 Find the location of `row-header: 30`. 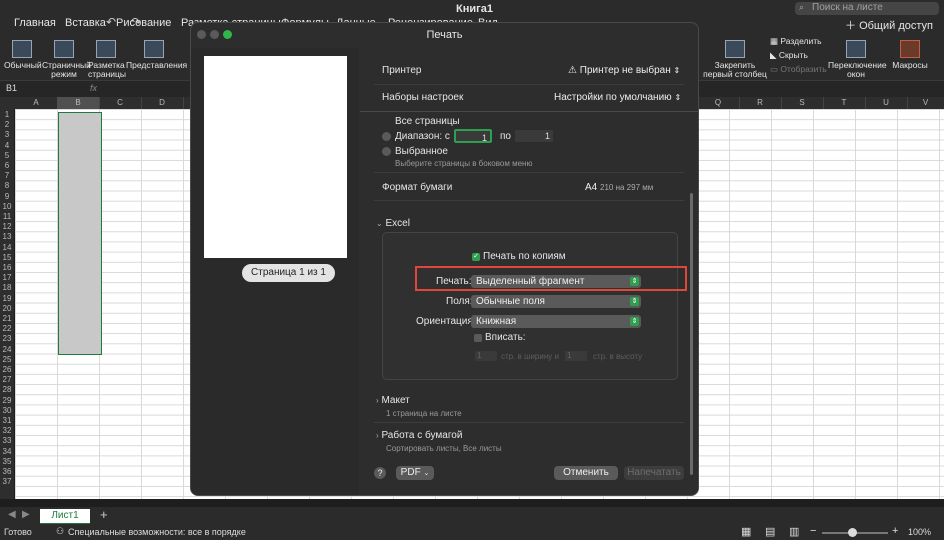

row-header: 30 is located at coordinates (7, 410).